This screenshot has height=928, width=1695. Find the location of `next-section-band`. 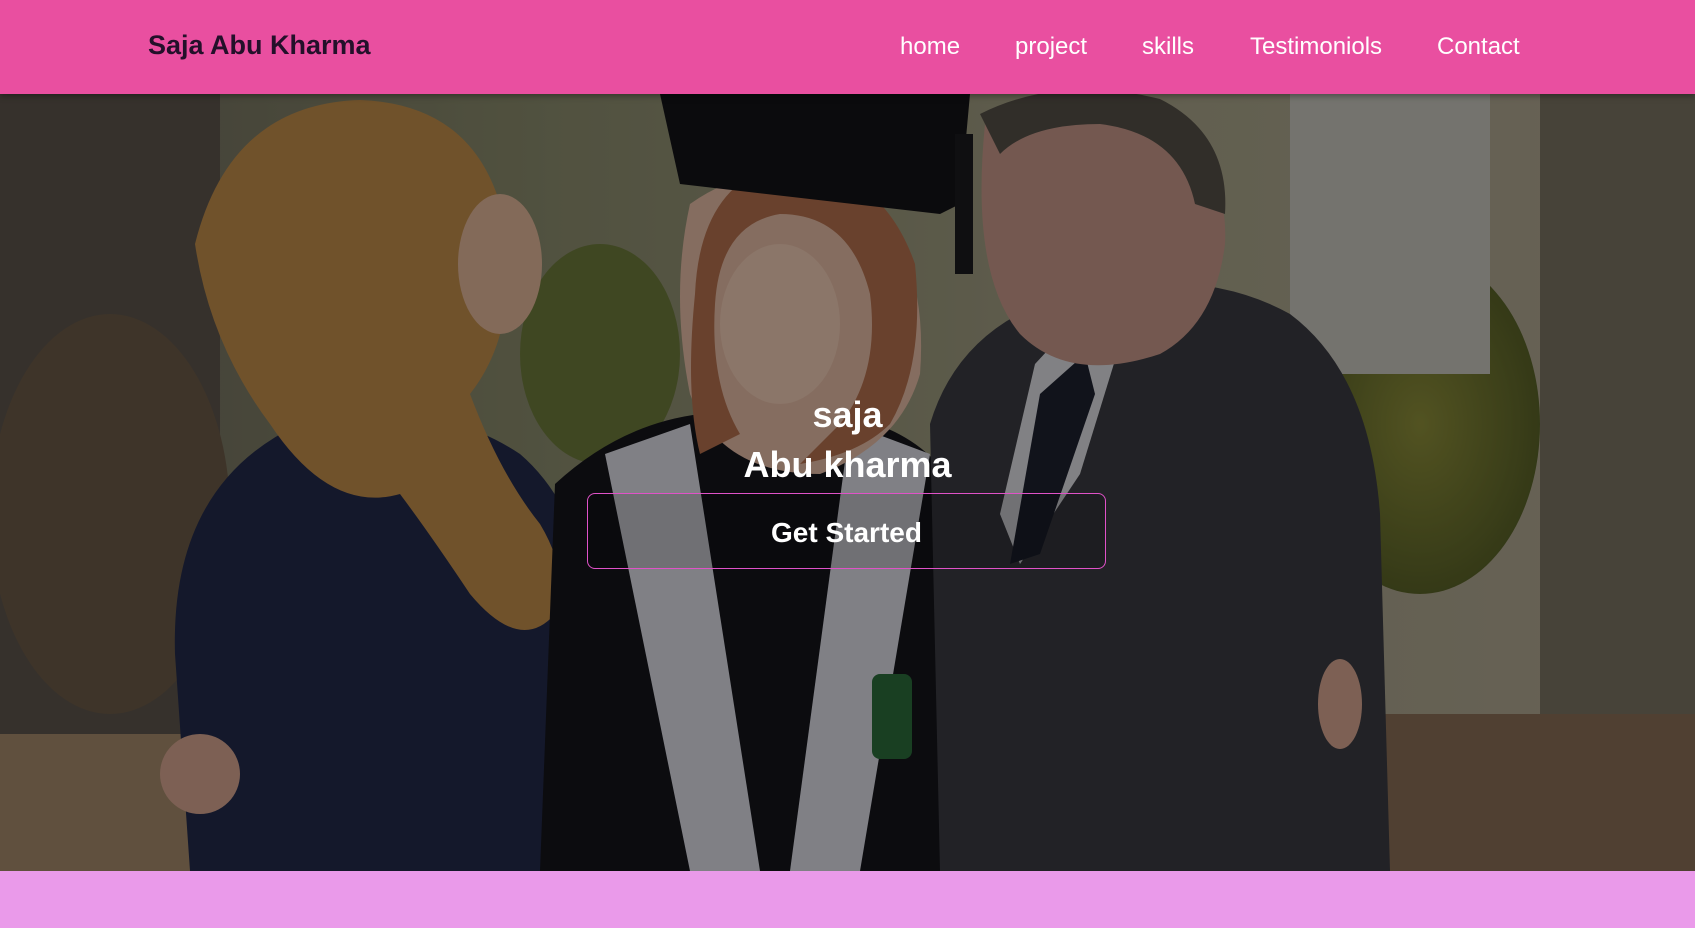

next-section-band is located at coordinates (847, 899).